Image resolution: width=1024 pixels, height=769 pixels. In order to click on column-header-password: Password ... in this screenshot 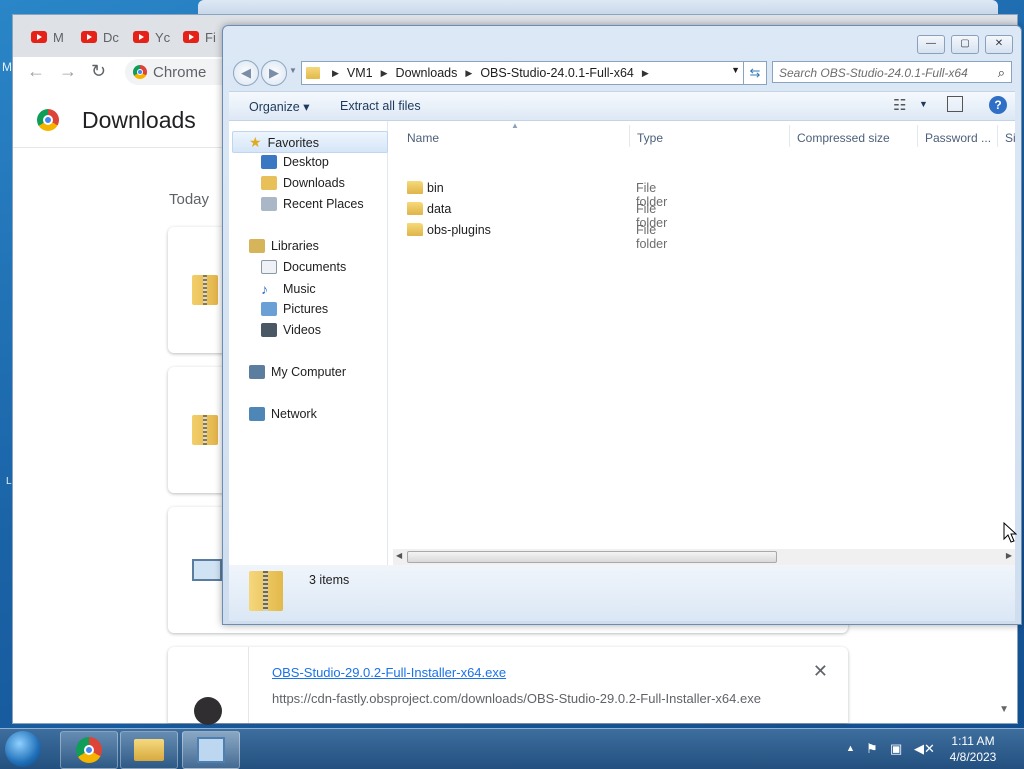, I will do `click(958, 138)`.